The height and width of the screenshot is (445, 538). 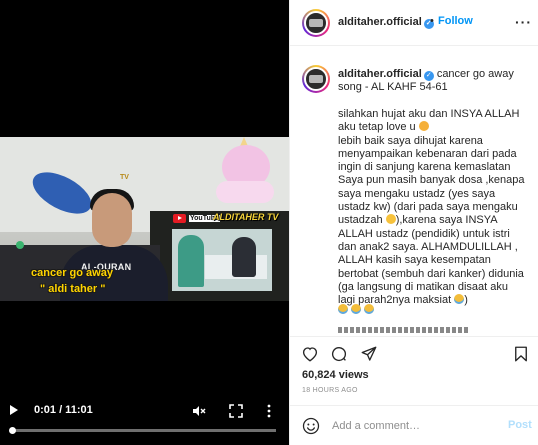 I want to click on comment-icon, so click(x=339, y=354).